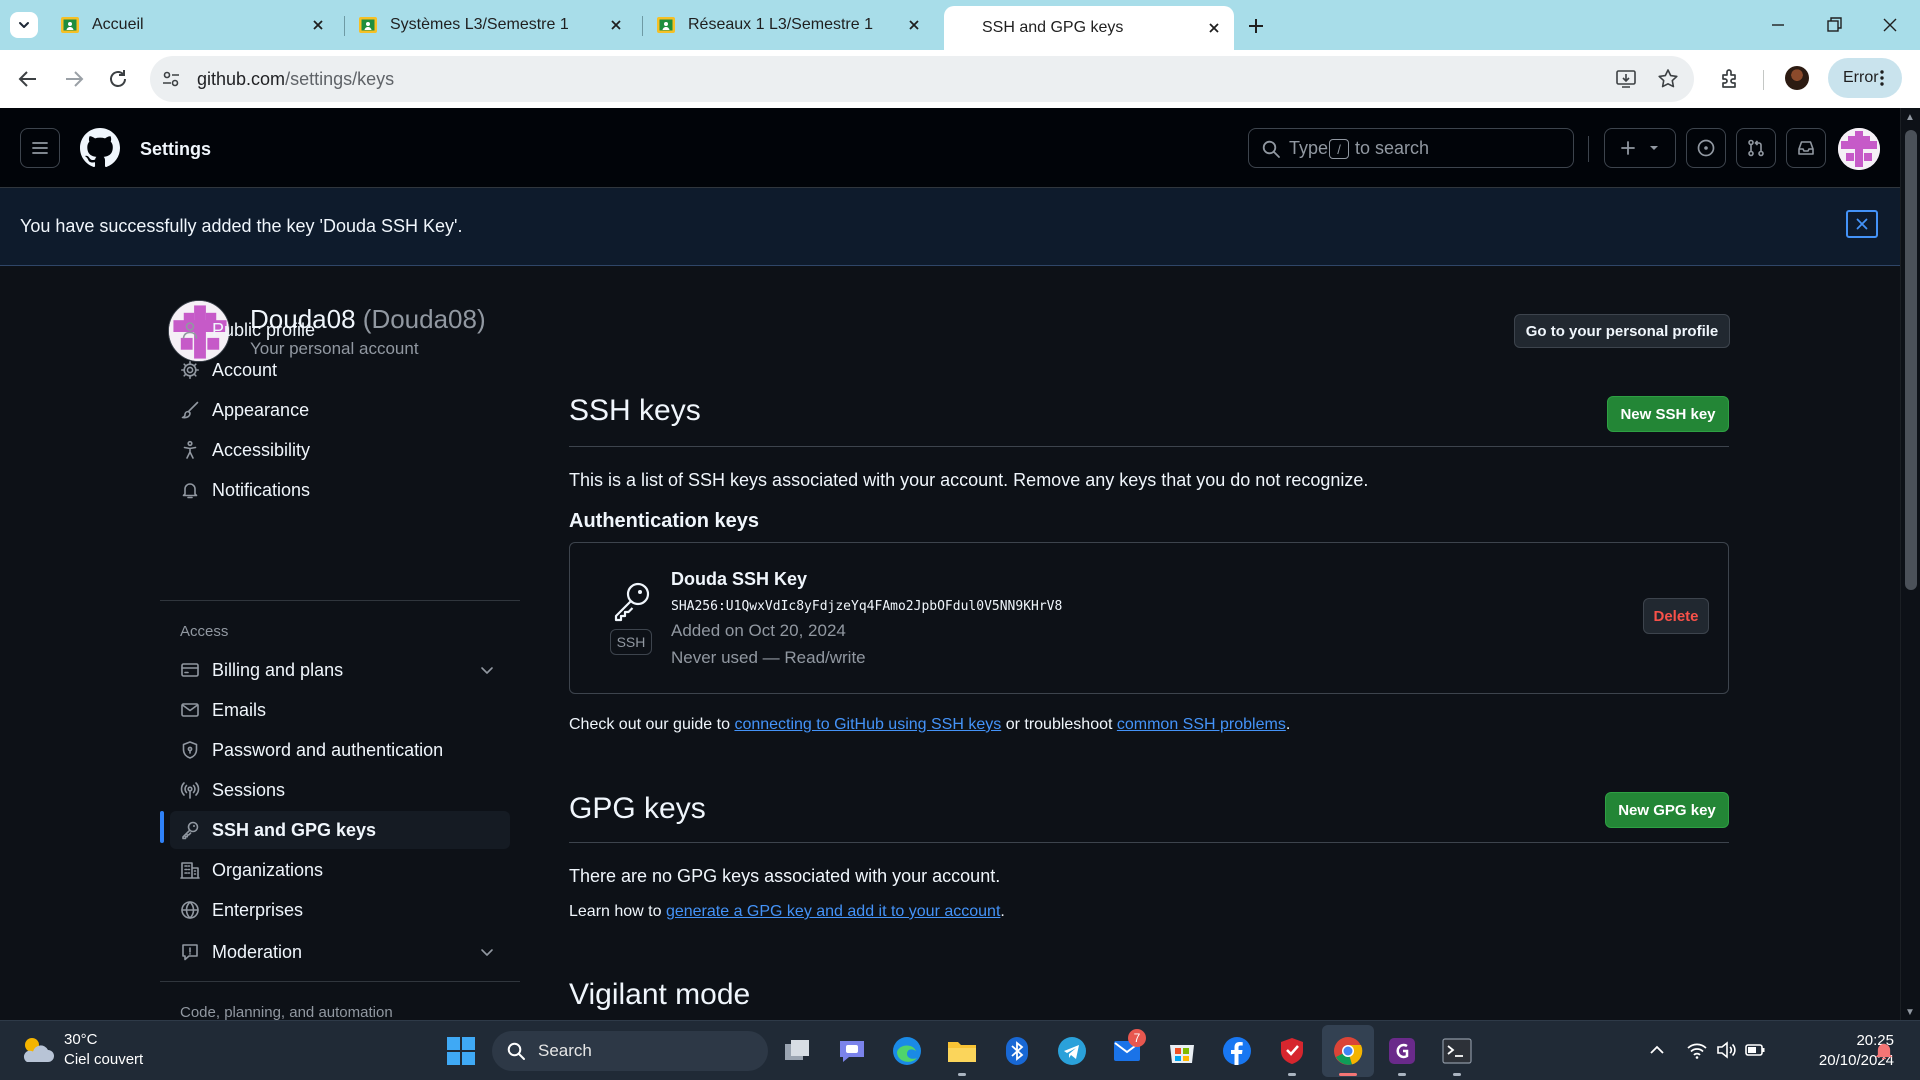 This screenshot has height=1080, width=1920. Describe the element at coordinates (340, 910) in the screenshot. I see `sidebar-item-enterprises: Enterprises` at that location.